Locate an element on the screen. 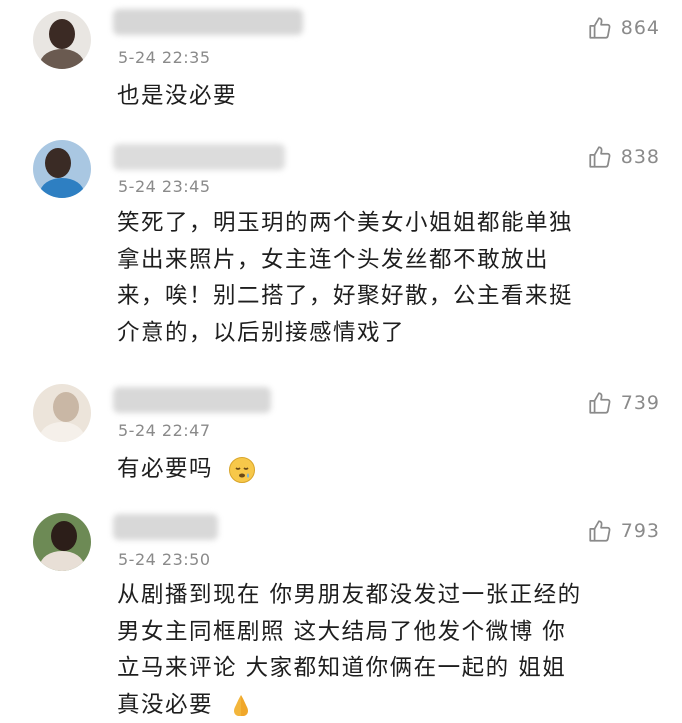 This screenshot has height=723, width=682. comment-text-line: 拿出来照片，女主连个头发丝都不敢放出 is located at coordinates (333, 259).